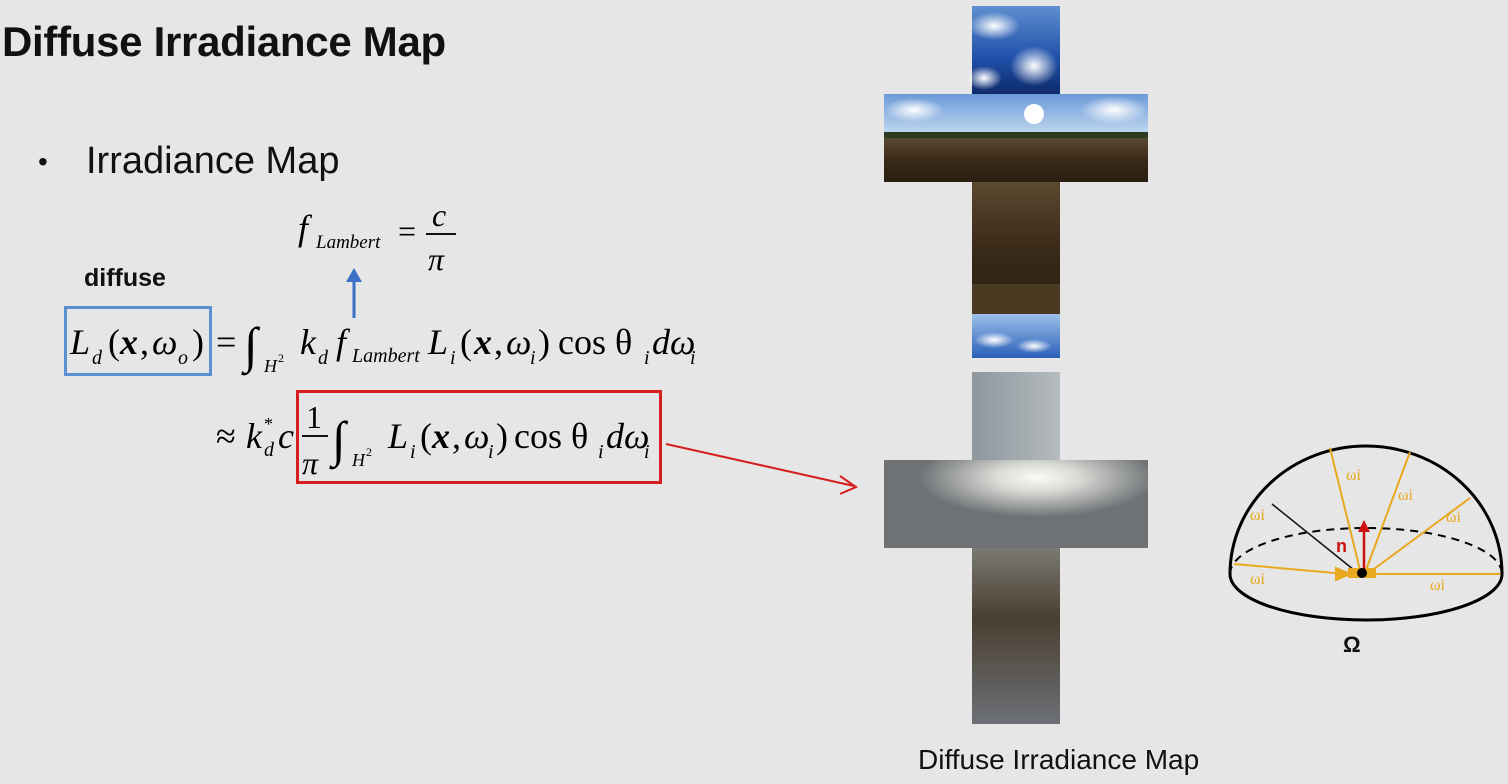 The width and height of the screenshot is (1508, 784). Describe the element at coordinates (407, 231) in the screenshot. I see `lambert-eq: =` at that location.